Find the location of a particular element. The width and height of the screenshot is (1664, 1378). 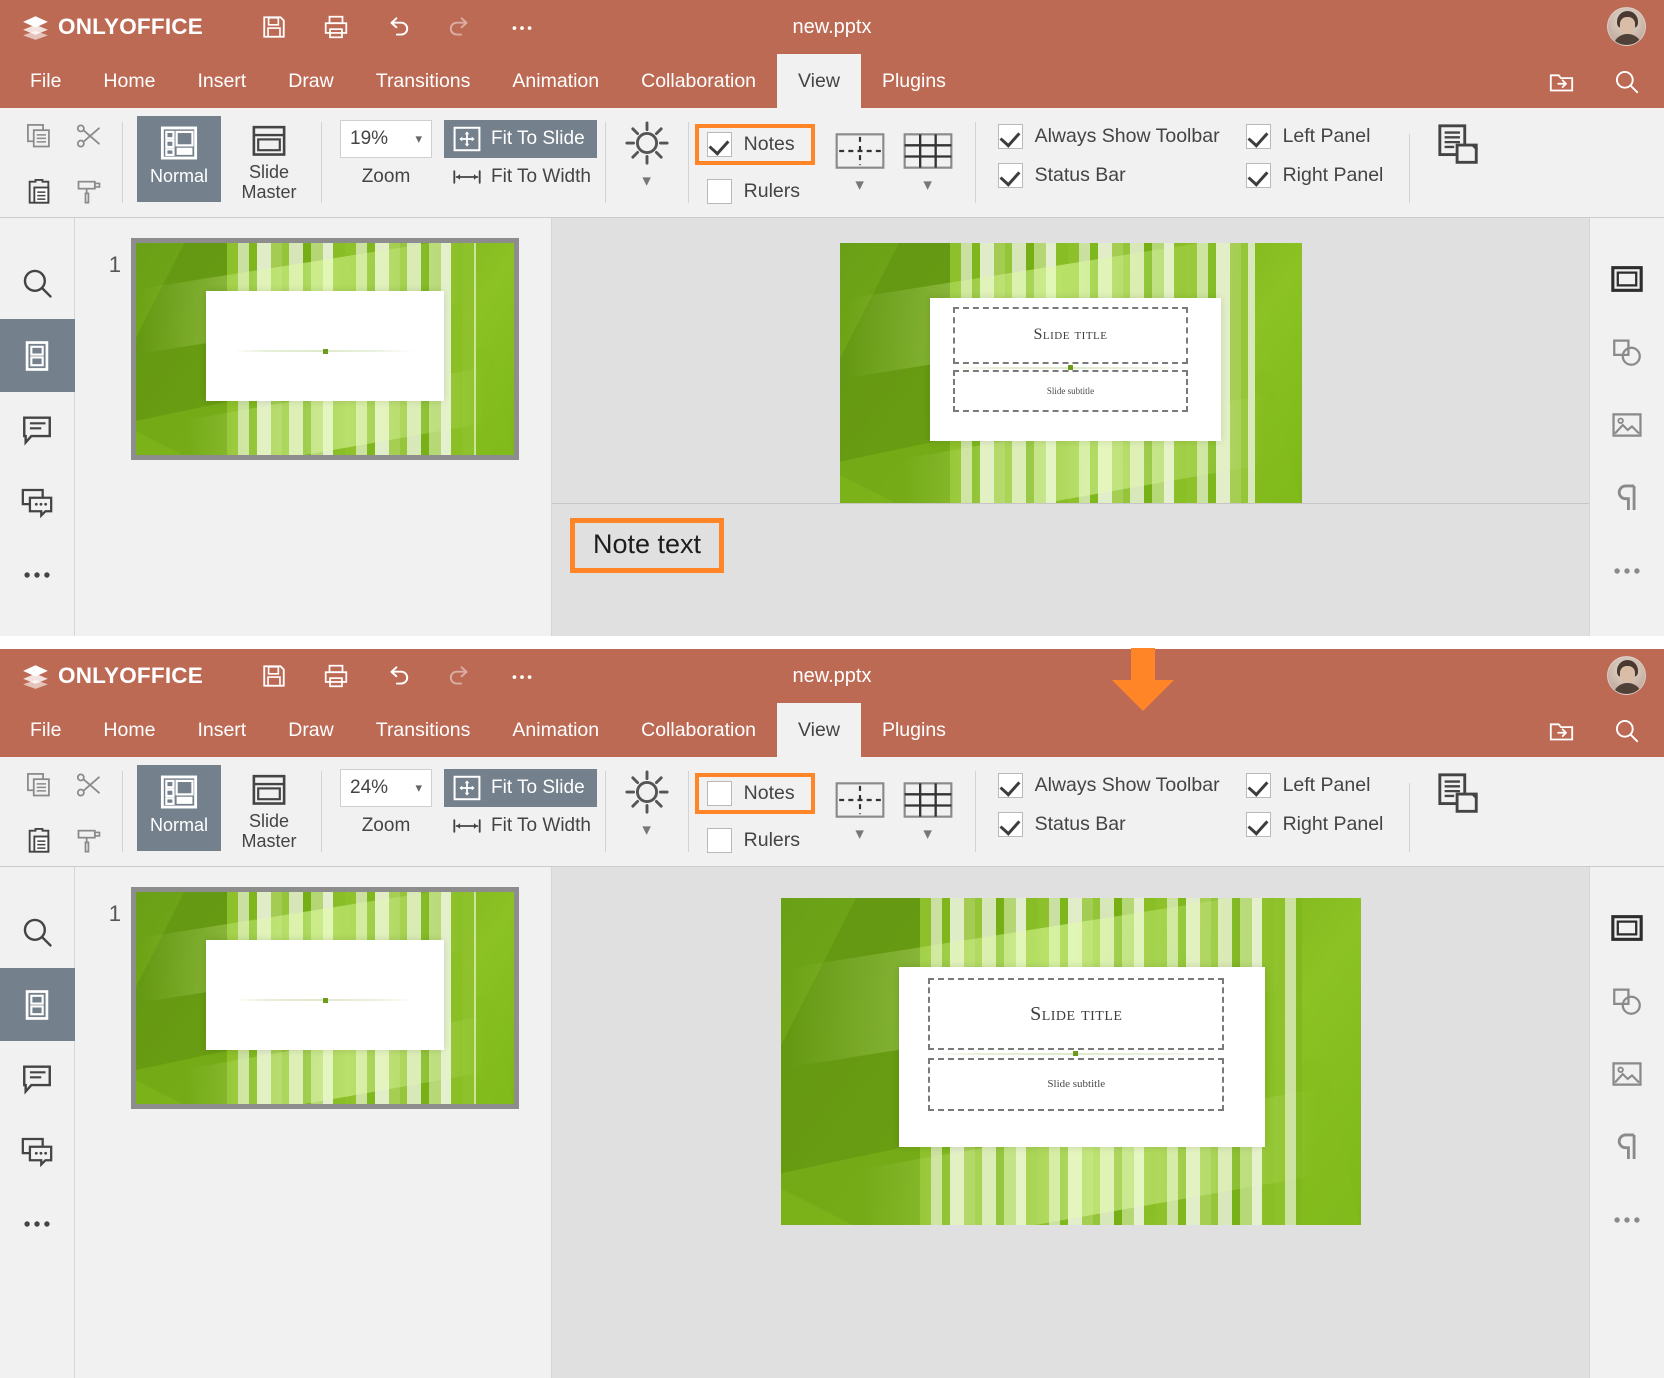

right-rail-paragraph-settings is located at coordinates (1627, 1146).